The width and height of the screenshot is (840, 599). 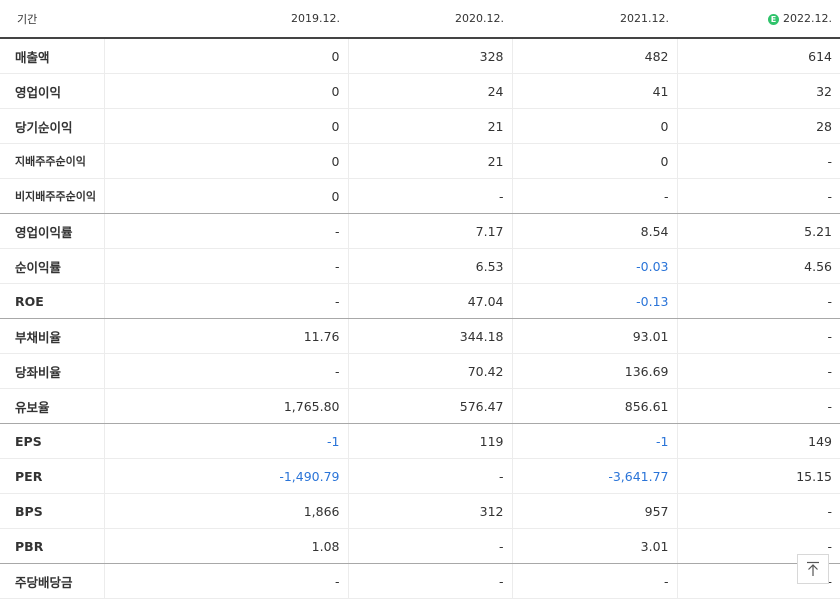 What do you see at coordinates (52, 476) in the screenshot?
I see `row-label: PER` at bounding box center [52, 476].